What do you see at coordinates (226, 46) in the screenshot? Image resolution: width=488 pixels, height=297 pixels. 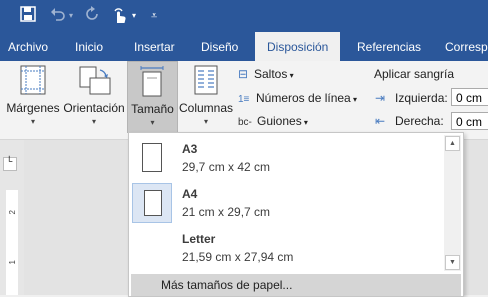 I see `tab-diseno: Diseño` at bounding box center [226, 46].